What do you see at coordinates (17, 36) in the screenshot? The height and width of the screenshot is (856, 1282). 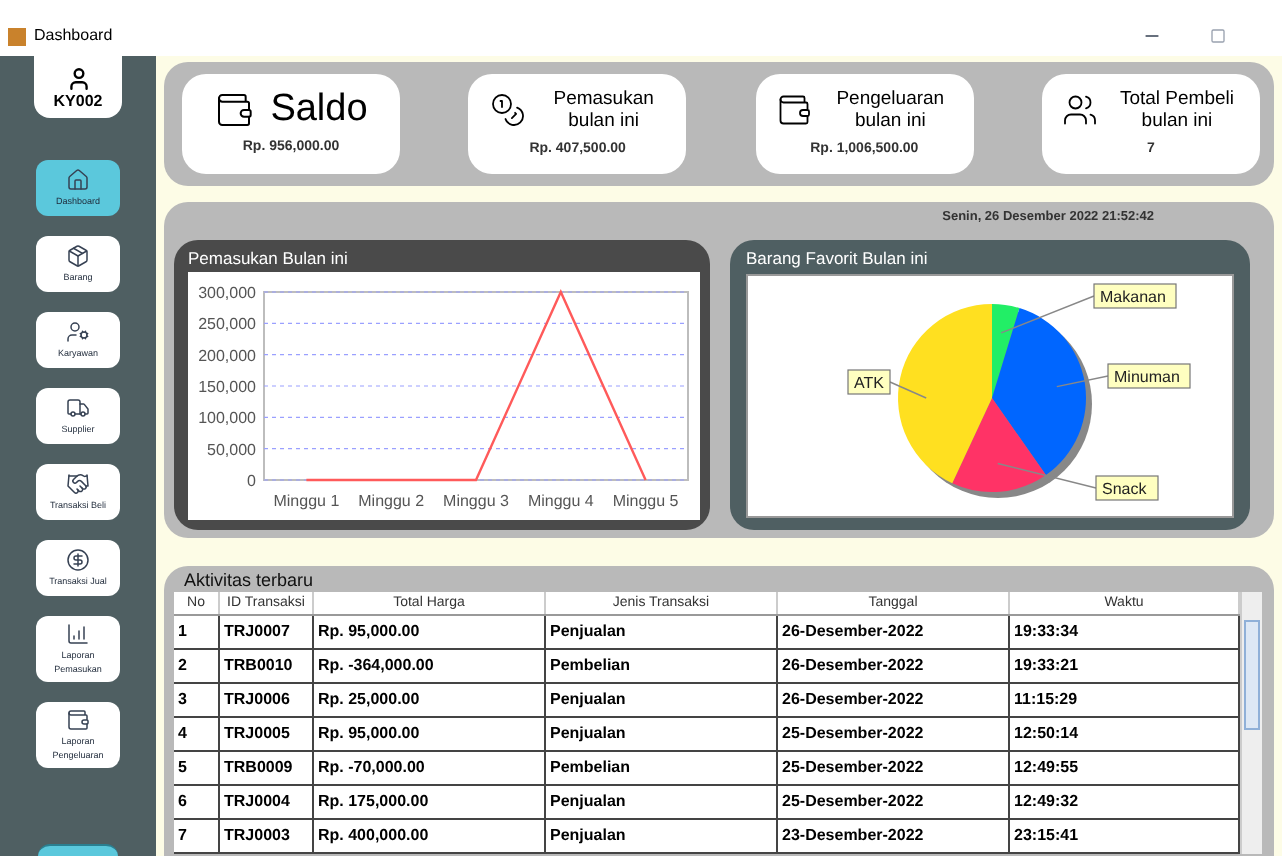 I see `app-icon` at bounding box center [17, 36].